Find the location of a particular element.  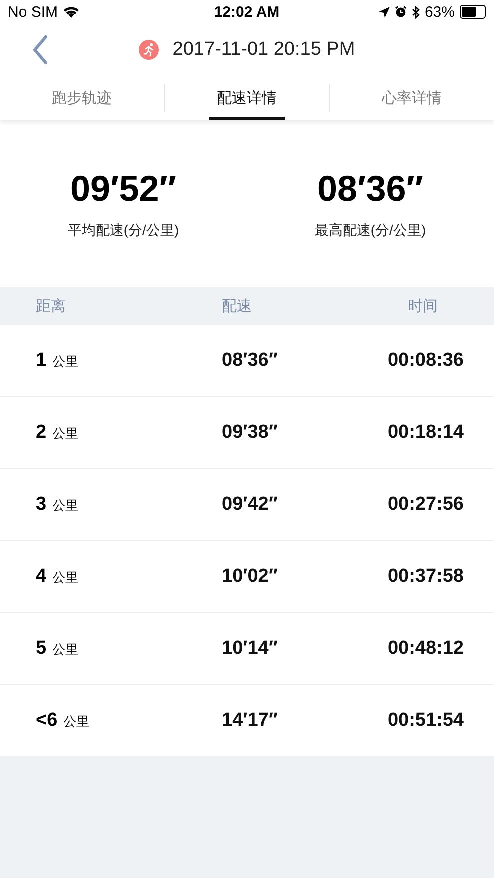

distance-number: 5 is located at coordinates (41, 649).